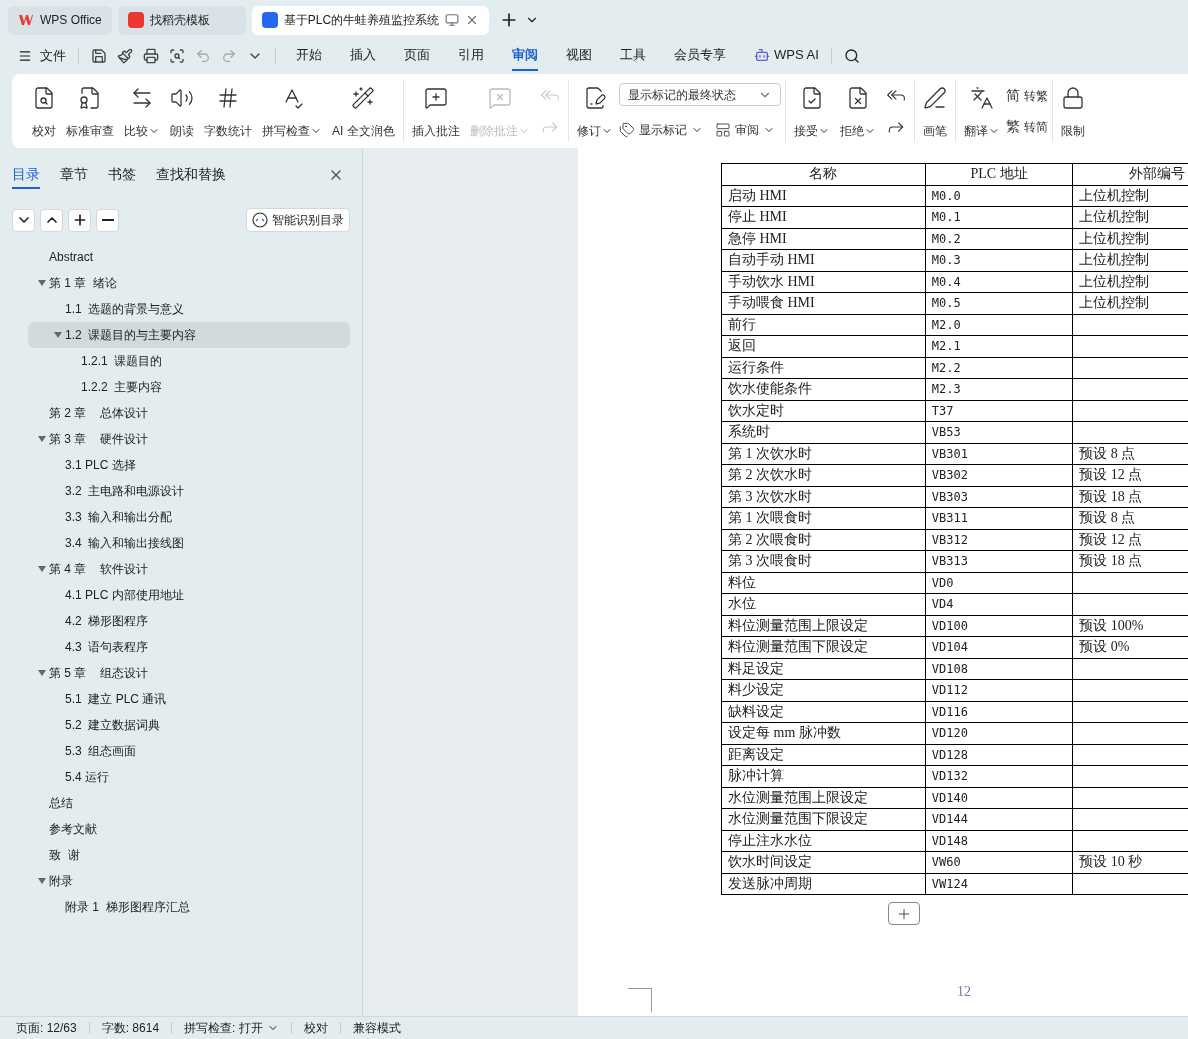  What do you see at coordinates (934, 111) in the screenshot?
I see `ribbon-button: 画笔` at bounding box center [934, 111].